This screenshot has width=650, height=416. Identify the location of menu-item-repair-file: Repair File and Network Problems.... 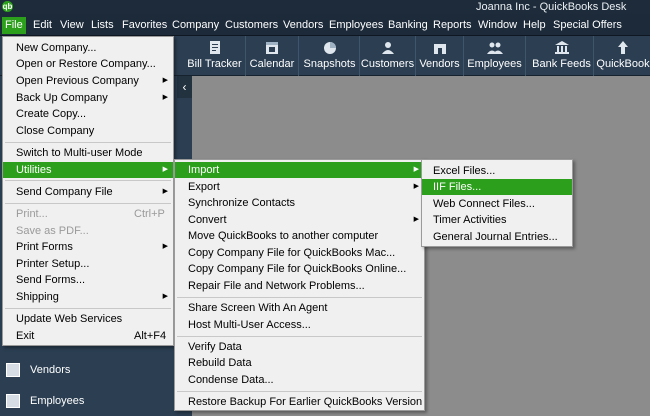
(299, 286).